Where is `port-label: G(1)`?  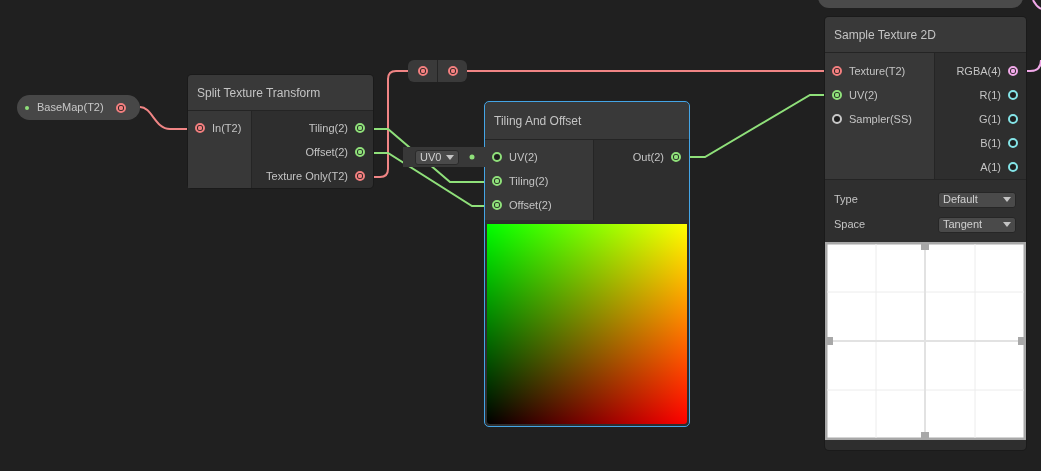
port-label: G(1) is located at coordinates (990, 119).